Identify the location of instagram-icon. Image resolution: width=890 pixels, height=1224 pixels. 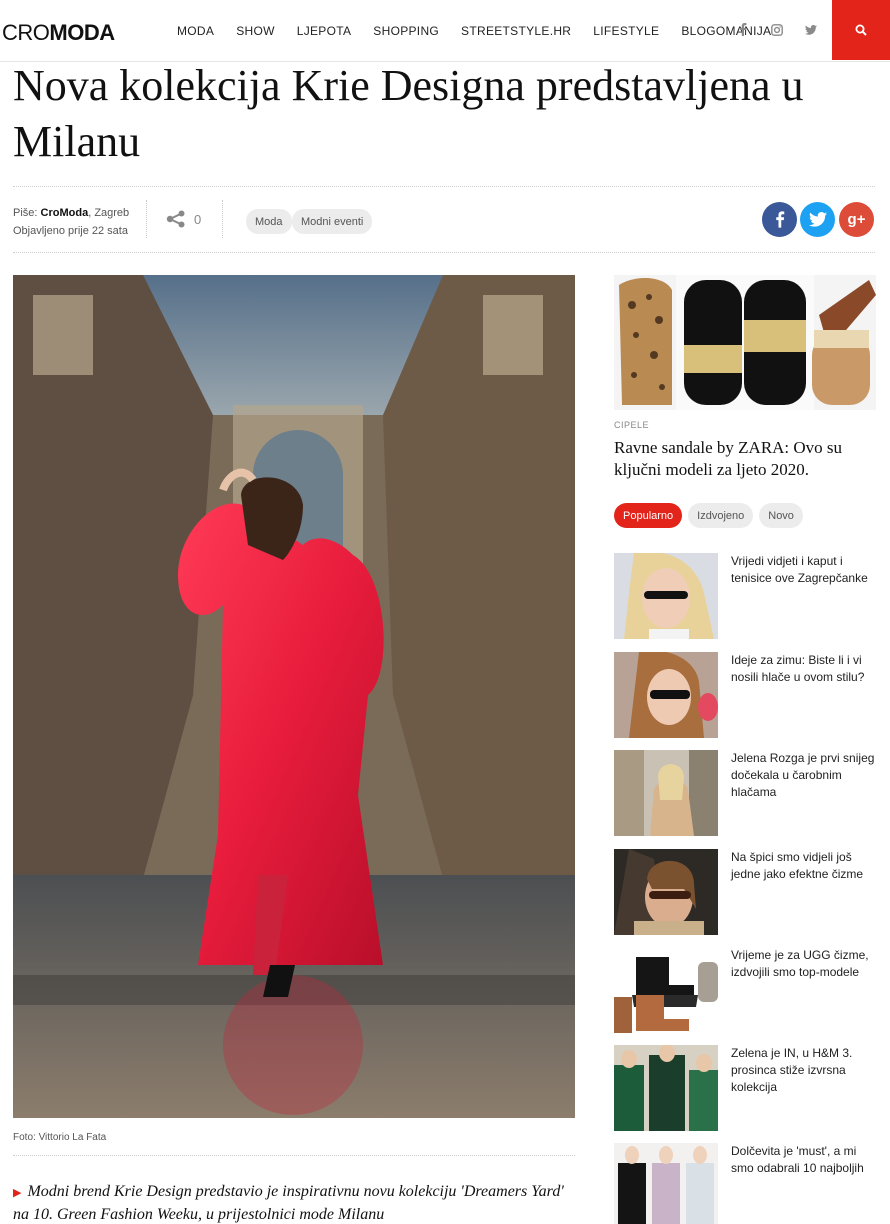
(777, 31).